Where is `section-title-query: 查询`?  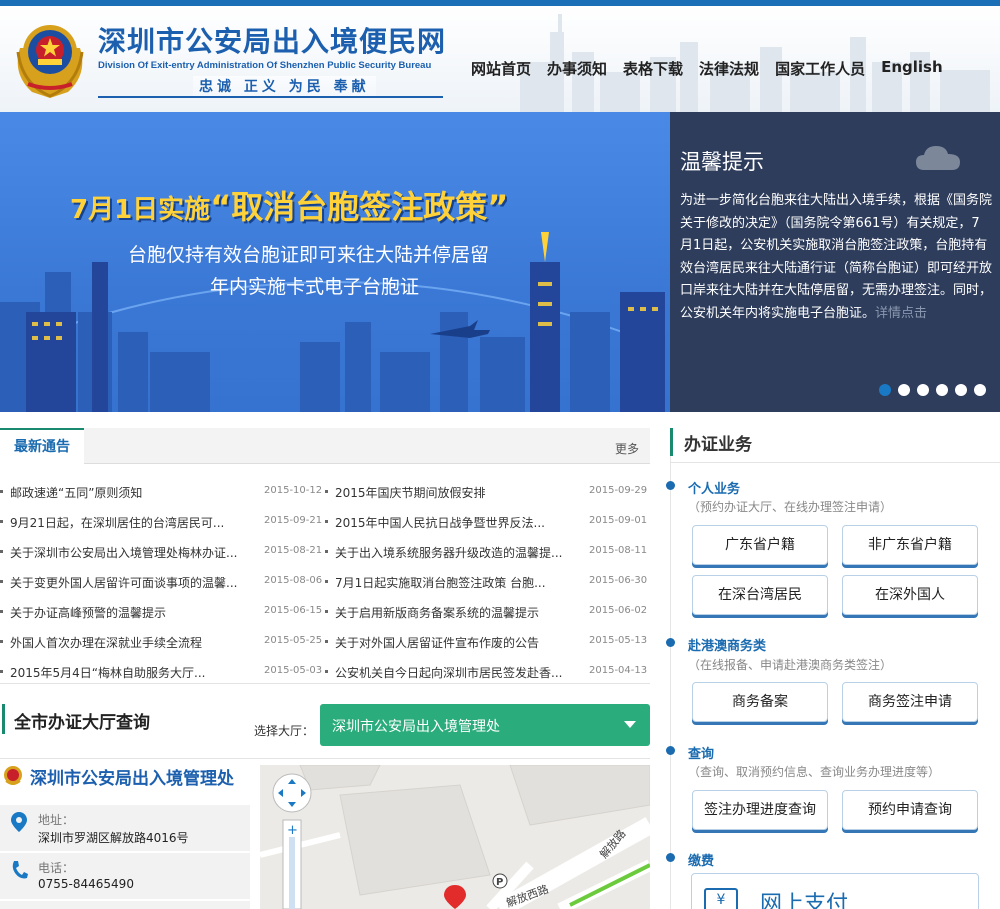
section-title-query: 查询 is located at coordinates (701, 754).